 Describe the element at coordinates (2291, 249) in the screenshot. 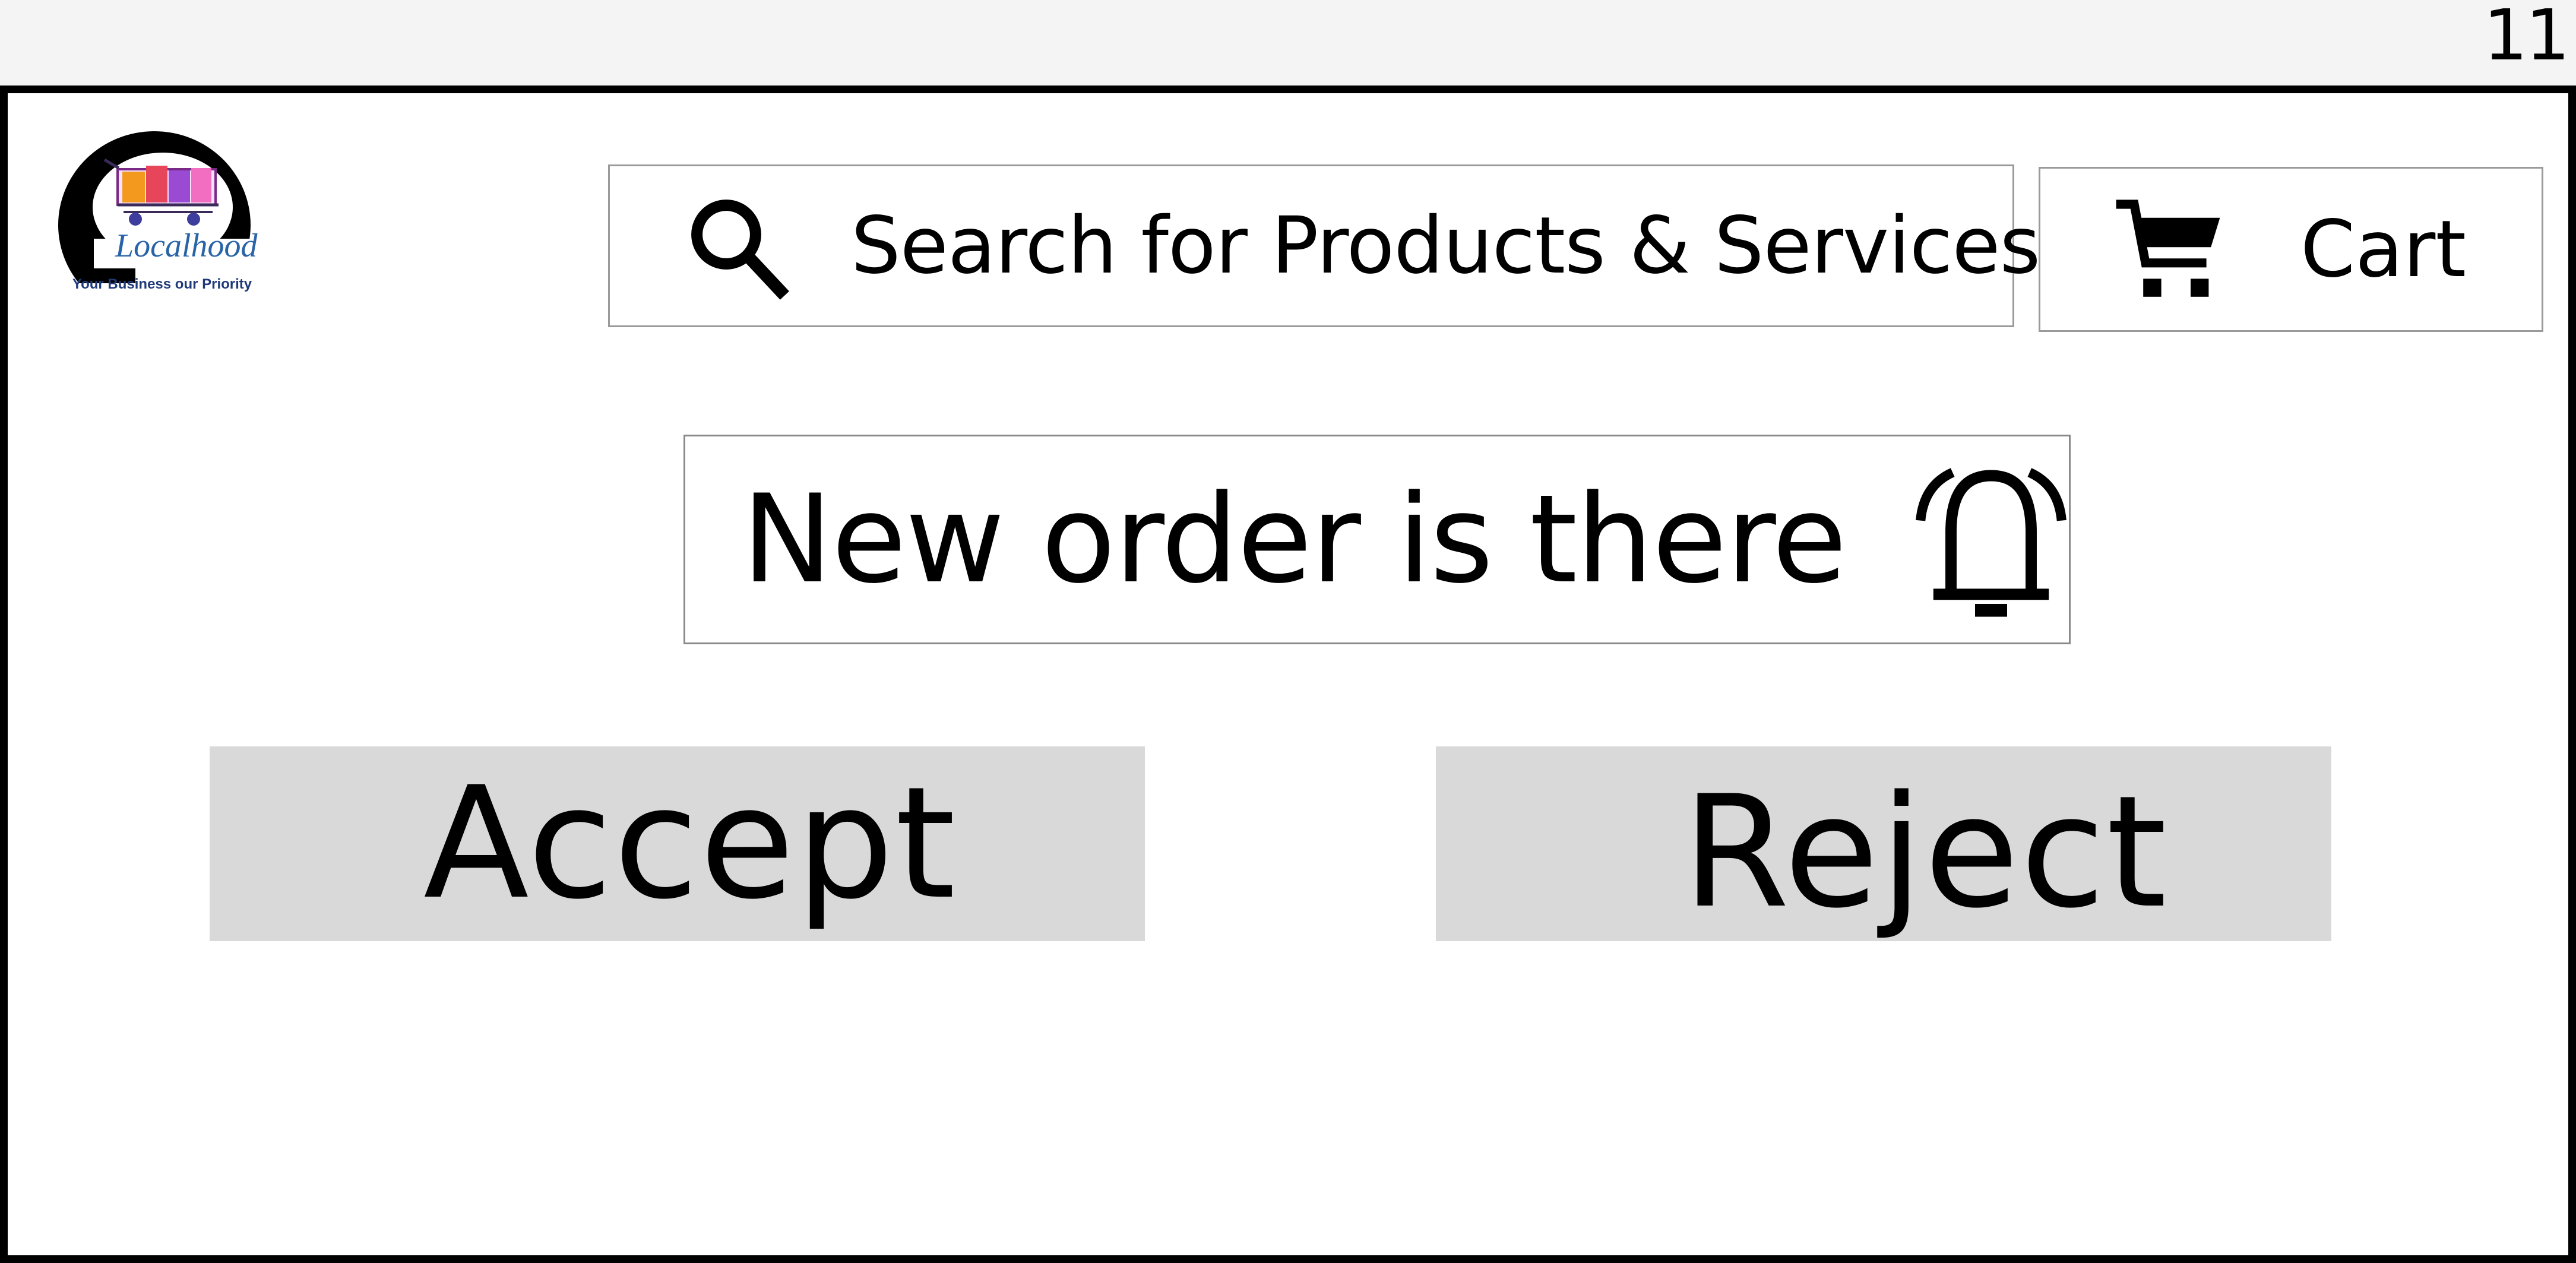

I see `cart-button: Cart` at that location.